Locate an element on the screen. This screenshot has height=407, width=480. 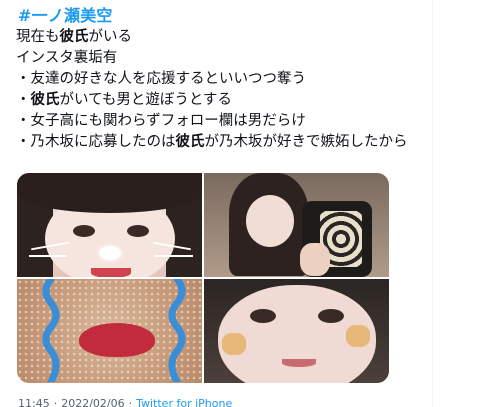
lips-shape is located at coordinates (117, 340).